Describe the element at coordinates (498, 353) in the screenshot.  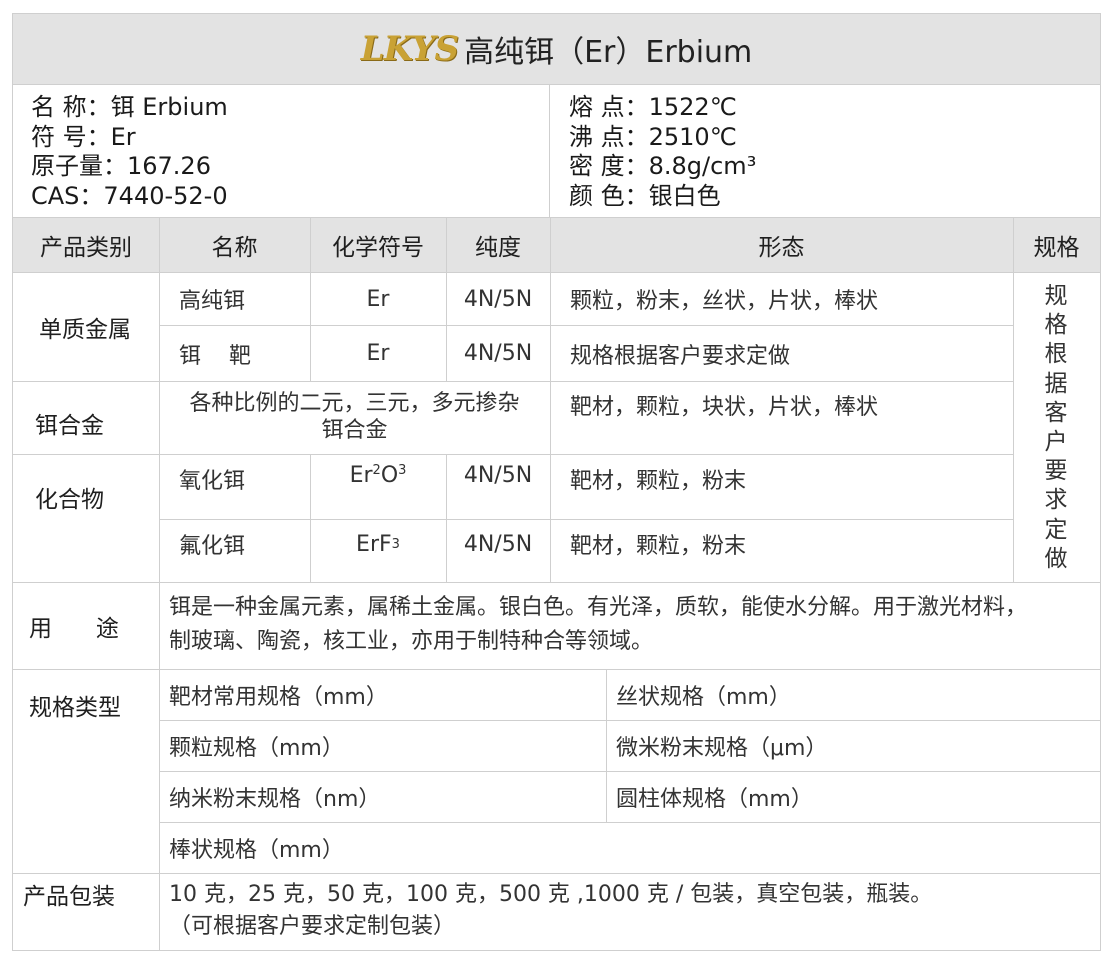
I see `row2-purity: 4N/5N` at that location.